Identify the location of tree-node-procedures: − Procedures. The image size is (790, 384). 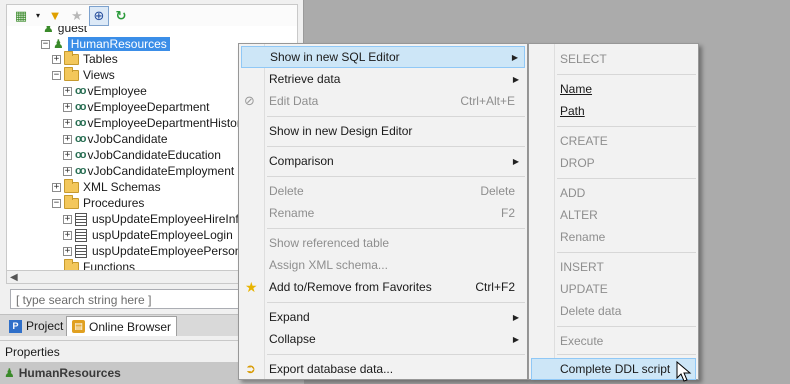
(98, 202).